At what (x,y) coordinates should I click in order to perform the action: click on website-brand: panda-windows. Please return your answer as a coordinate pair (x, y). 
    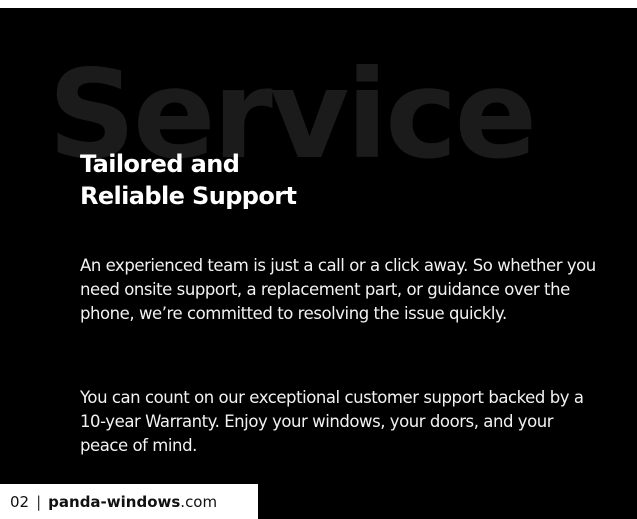
    Looking at the image, I should click on (114, 501).